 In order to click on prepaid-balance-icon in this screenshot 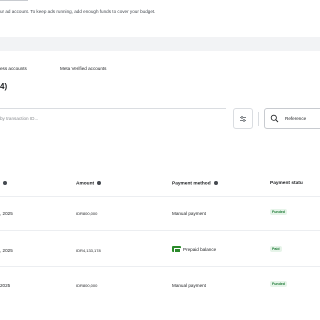, I will do `click(176, 249)`.